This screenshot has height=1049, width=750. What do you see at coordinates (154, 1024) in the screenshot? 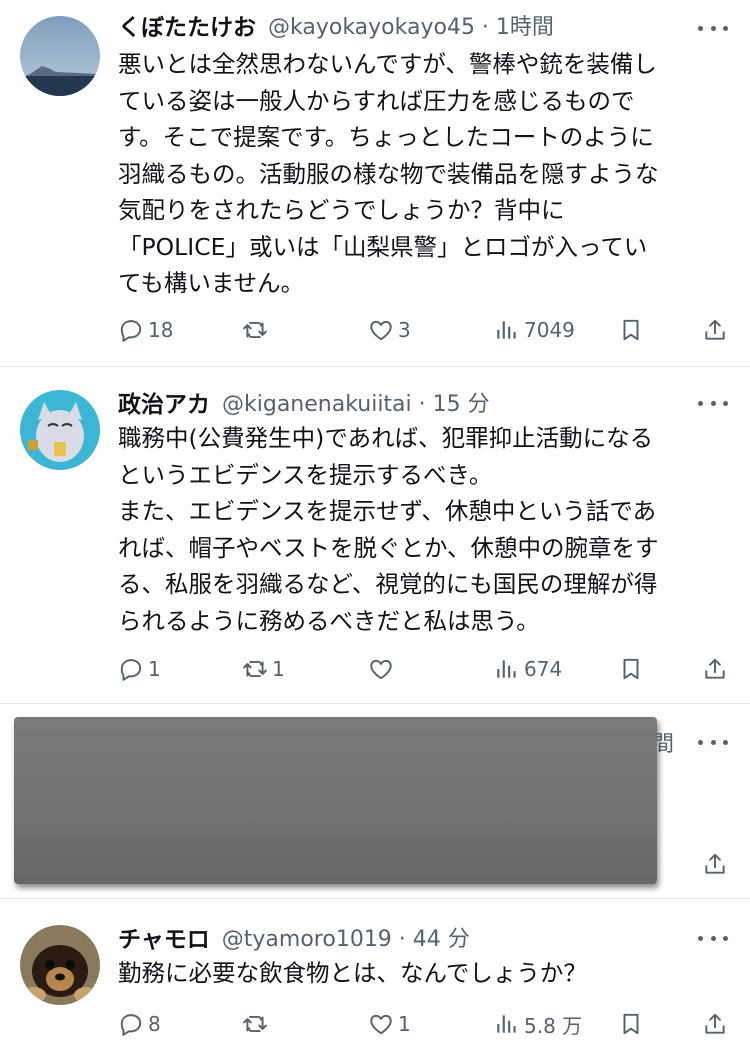
I see `reply-count: 8` at bounding box center [154, 1024].